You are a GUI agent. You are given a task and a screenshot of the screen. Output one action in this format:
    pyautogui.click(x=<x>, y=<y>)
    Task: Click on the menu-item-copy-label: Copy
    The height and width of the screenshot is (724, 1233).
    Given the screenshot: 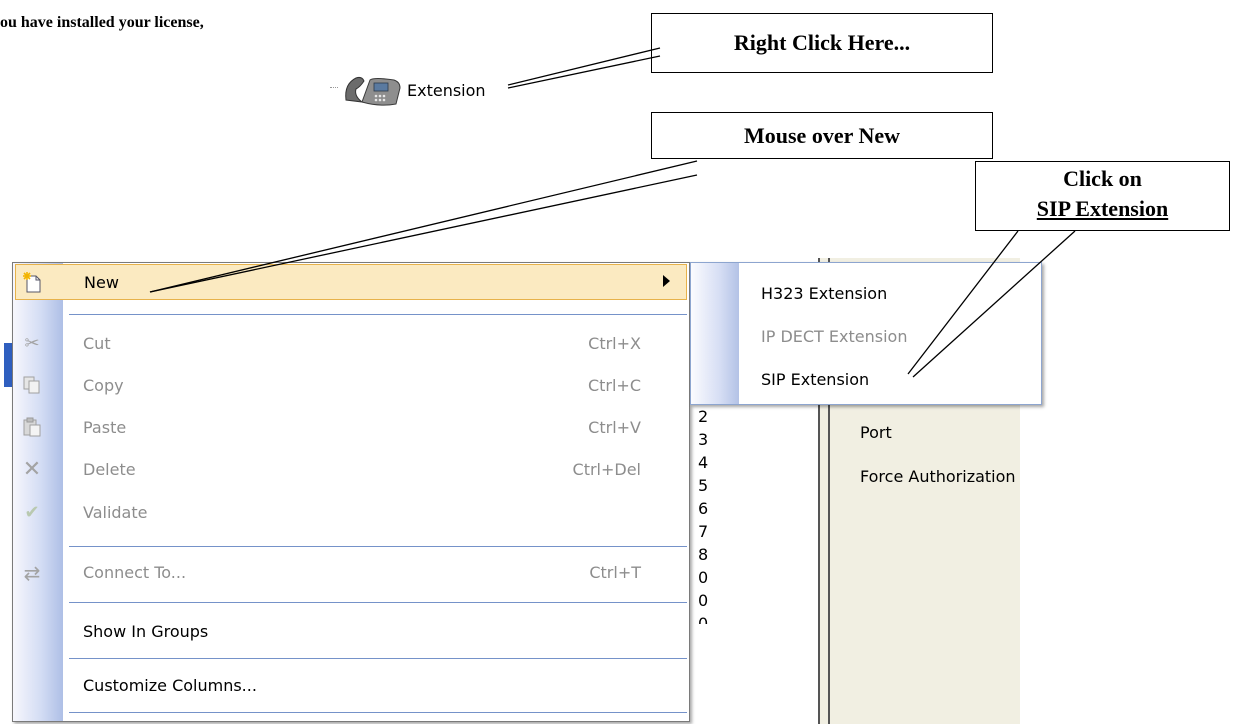 What is the action you would take?
    pyautogui.click(x=103, y=385)
    